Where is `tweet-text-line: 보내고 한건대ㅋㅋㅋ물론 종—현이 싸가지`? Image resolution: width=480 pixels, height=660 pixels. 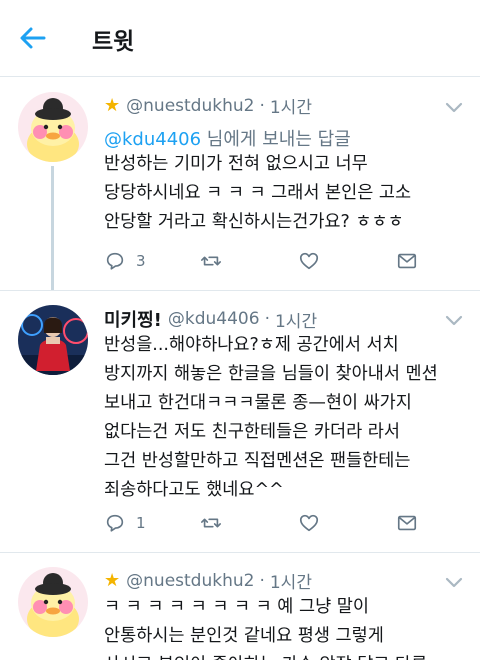 tweet-text-line: 보내고 한건대ㅋㅋㅋ물론 종—현이 싸가지 is located at coordinates (258, 403).